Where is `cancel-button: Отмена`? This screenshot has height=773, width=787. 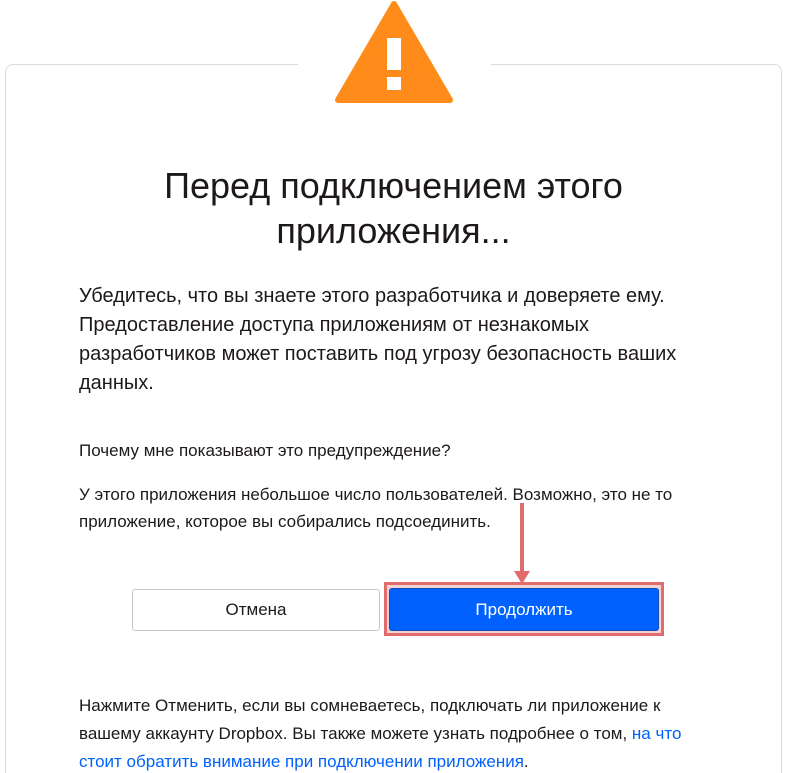
cancel-button: Отмена is located at coordinates (256, 610).